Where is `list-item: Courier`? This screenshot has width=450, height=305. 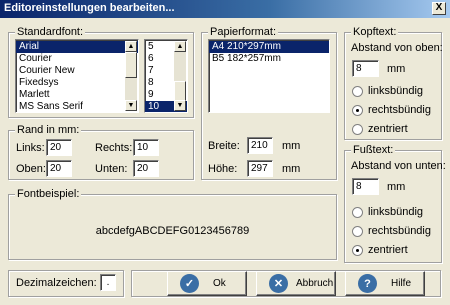
list-item: Courier is located at coordinates (77, 59).